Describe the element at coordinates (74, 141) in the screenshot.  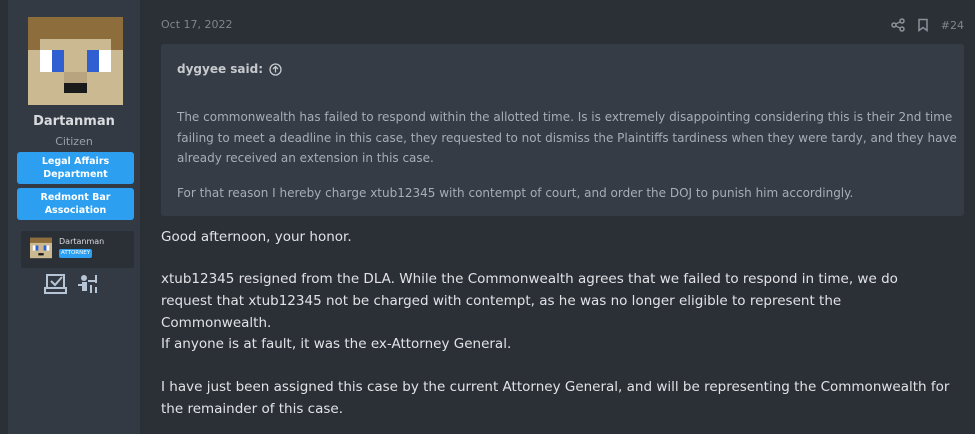
I see `user-title: Citizen` at that location.